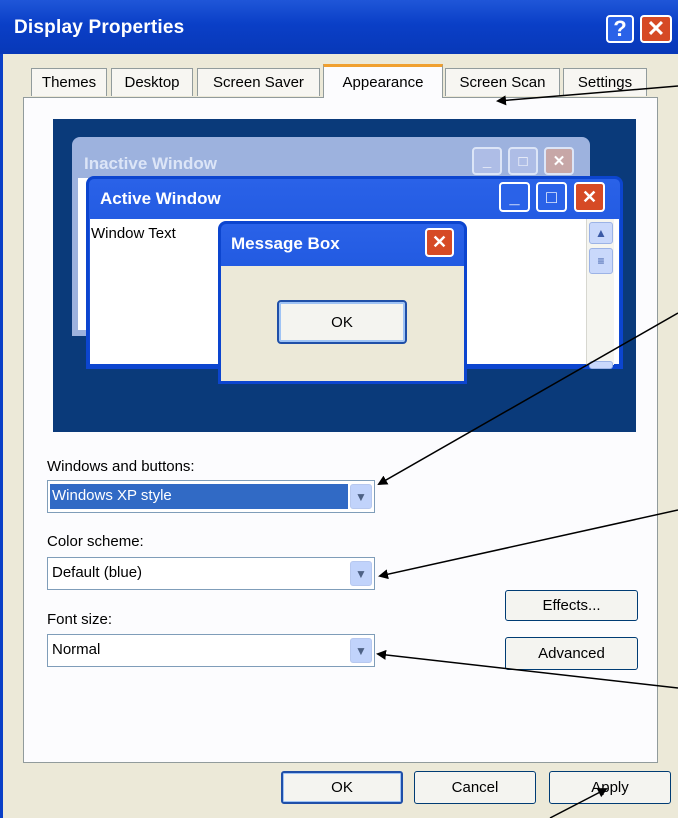 The image size is (678, 818). What do you see at coordinates (99, 27) in the screenshot?
I see `window-title: Display Properties` at bounding box center [99, 27].